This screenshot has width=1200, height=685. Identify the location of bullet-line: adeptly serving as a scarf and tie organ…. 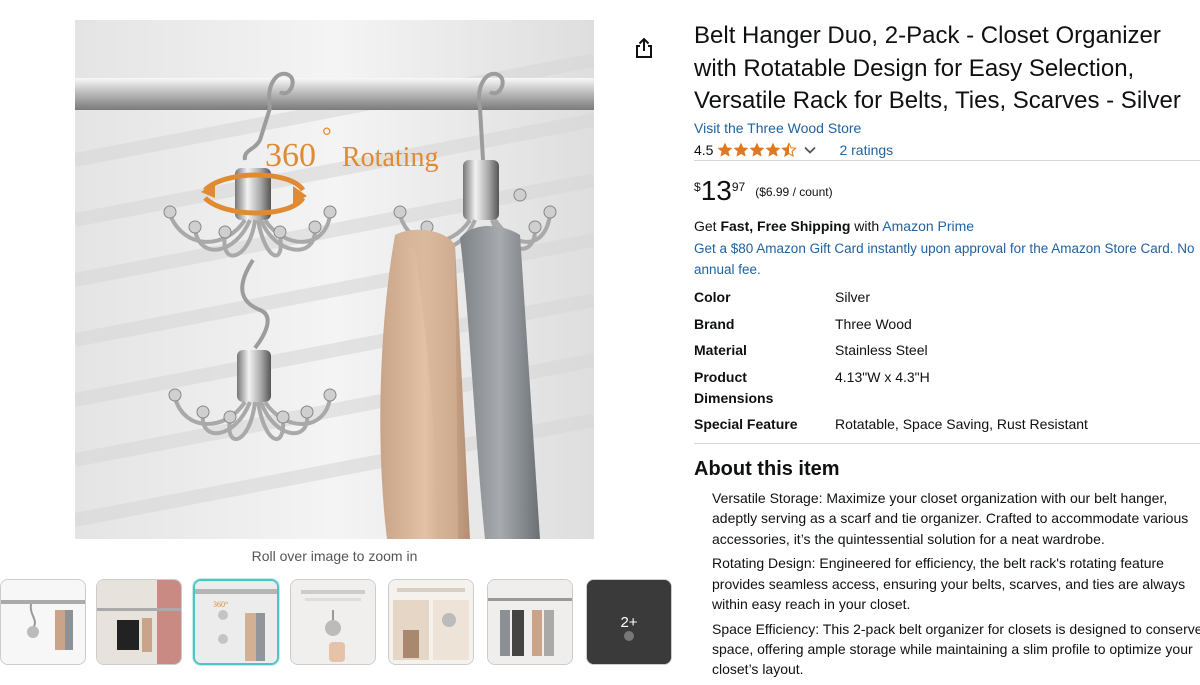
(950, 518).